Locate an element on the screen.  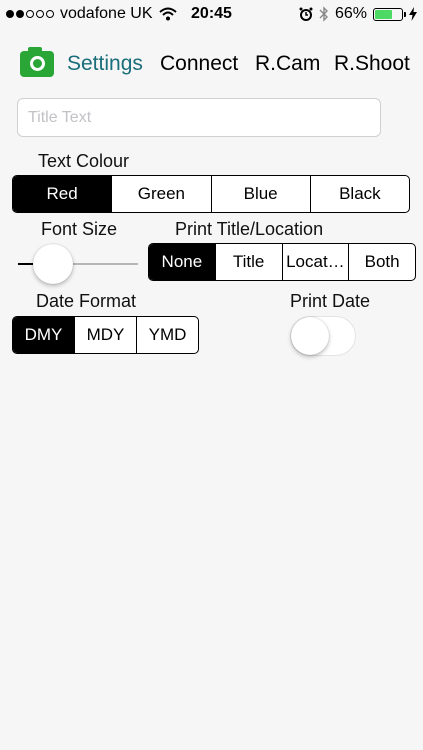
top-nav: Settings Connect R.Cam R.Shoot is located at coordinates (211, 65).